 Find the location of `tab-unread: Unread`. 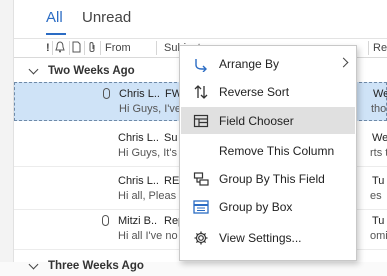

tab-unread: Unread is located at coordinates (106, 17).